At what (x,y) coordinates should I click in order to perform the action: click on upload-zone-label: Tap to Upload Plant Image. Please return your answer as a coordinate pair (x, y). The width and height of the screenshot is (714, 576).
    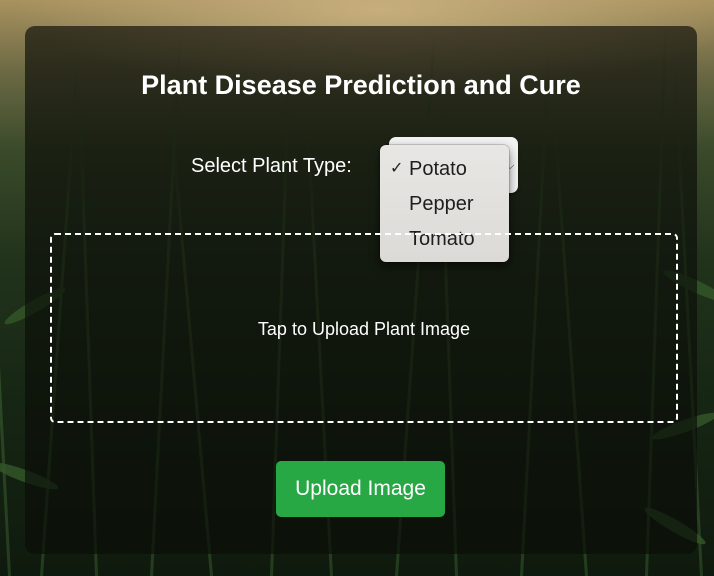
    Looking at the image, I should click on (364, 329).